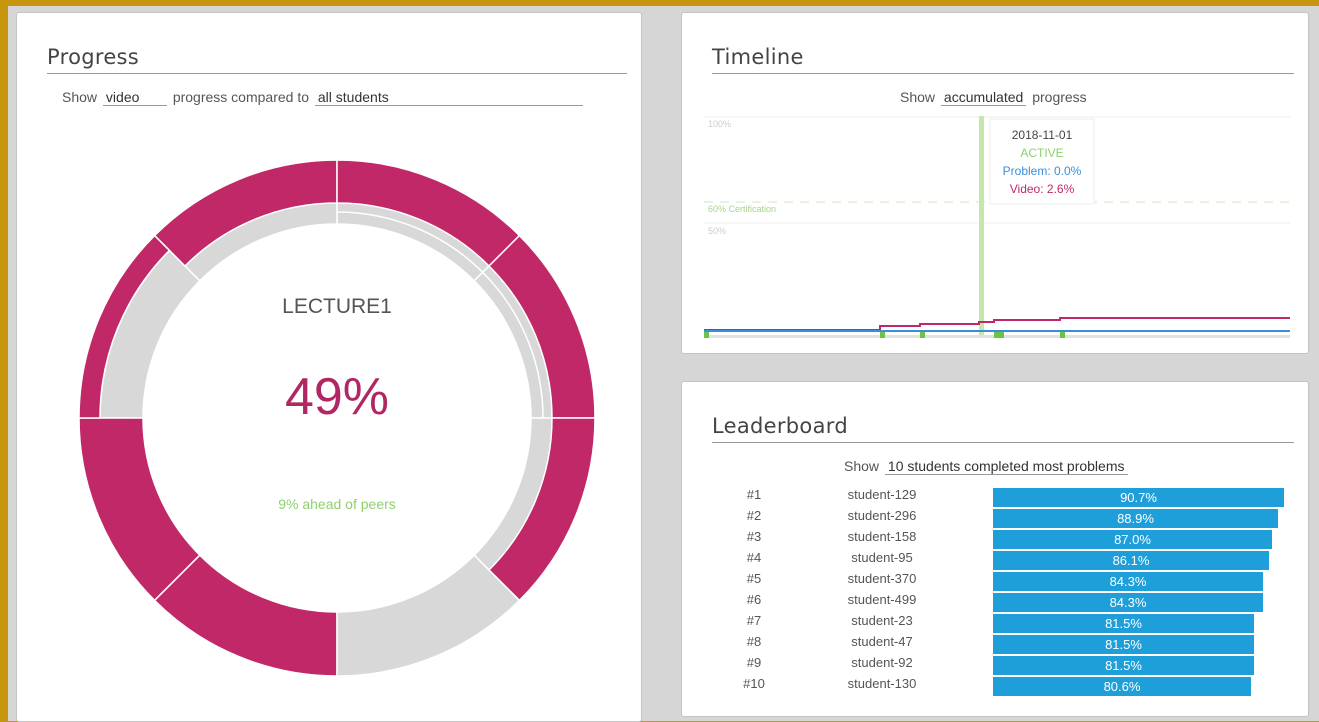 The width and height of the screenshot is (1319, 722). I want to click on leaderboard-student-name: student-296, so click(882, 515).